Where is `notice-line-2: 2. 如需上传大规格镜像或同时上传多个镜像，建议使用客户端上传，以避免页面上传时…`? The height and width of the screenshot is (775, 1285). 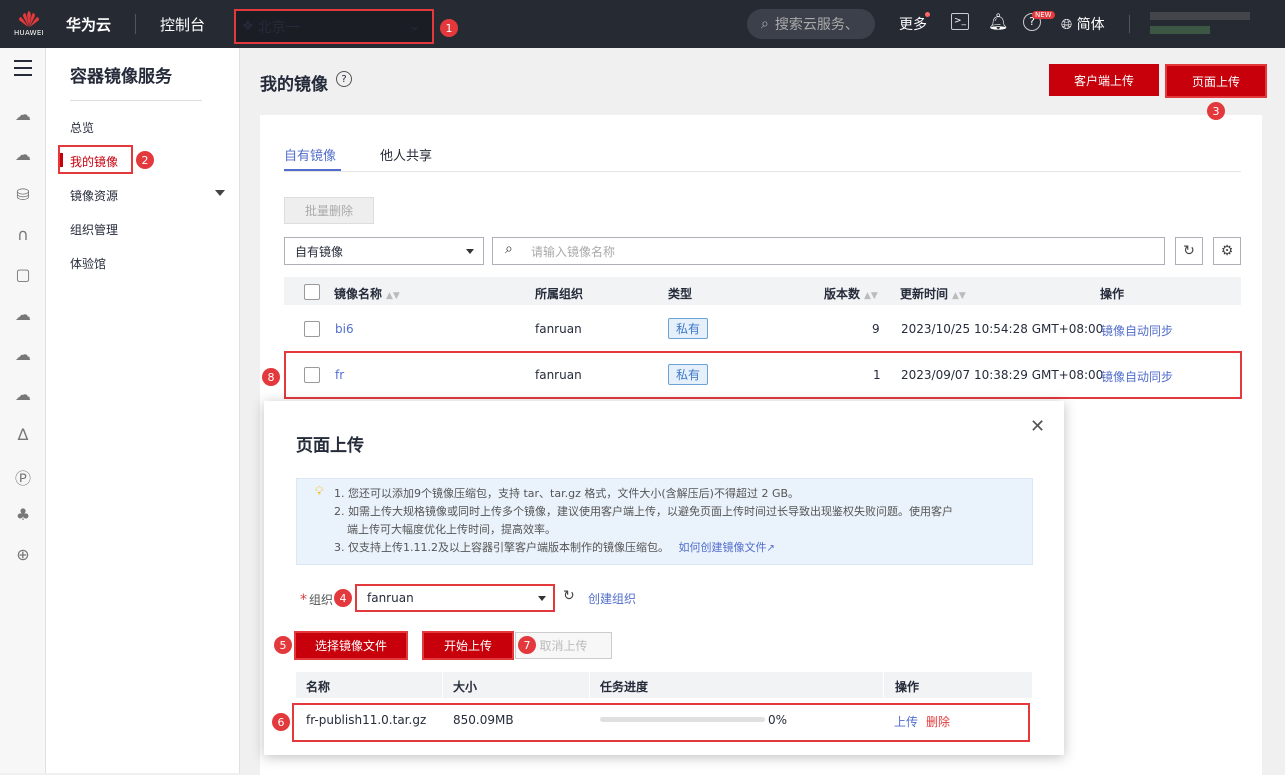
notice-line-2: 2. 如需上传大规格镜像或同时上传多个镜像，建议使用客户端上传，以避免页面上传时… is located at coordinates (643, 511).